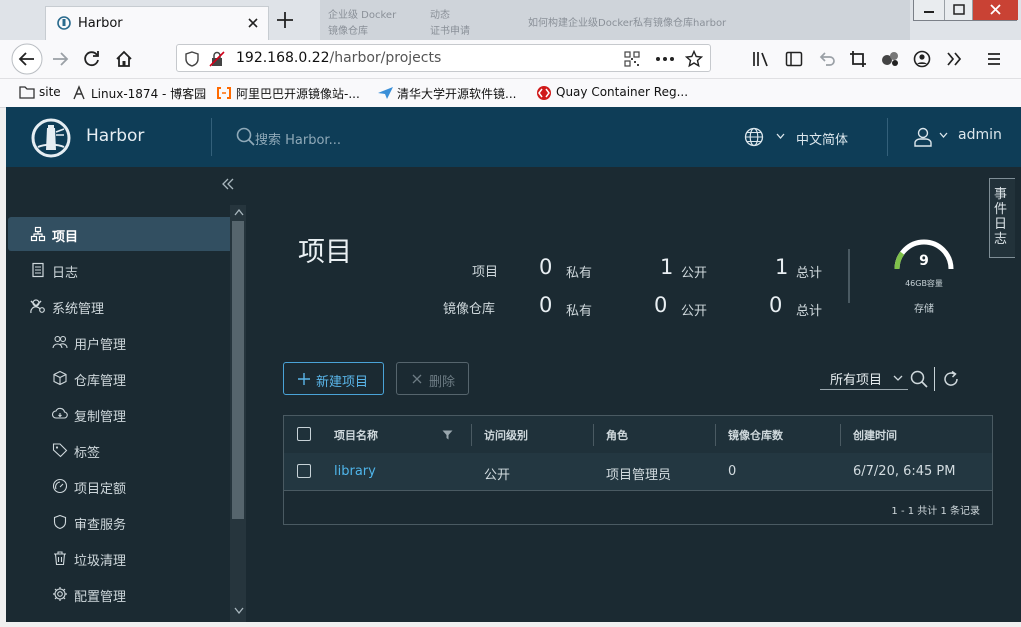  Describe the element at coordinates (632, 59) in the screenshot. I see `qr-code-icon` at that location.